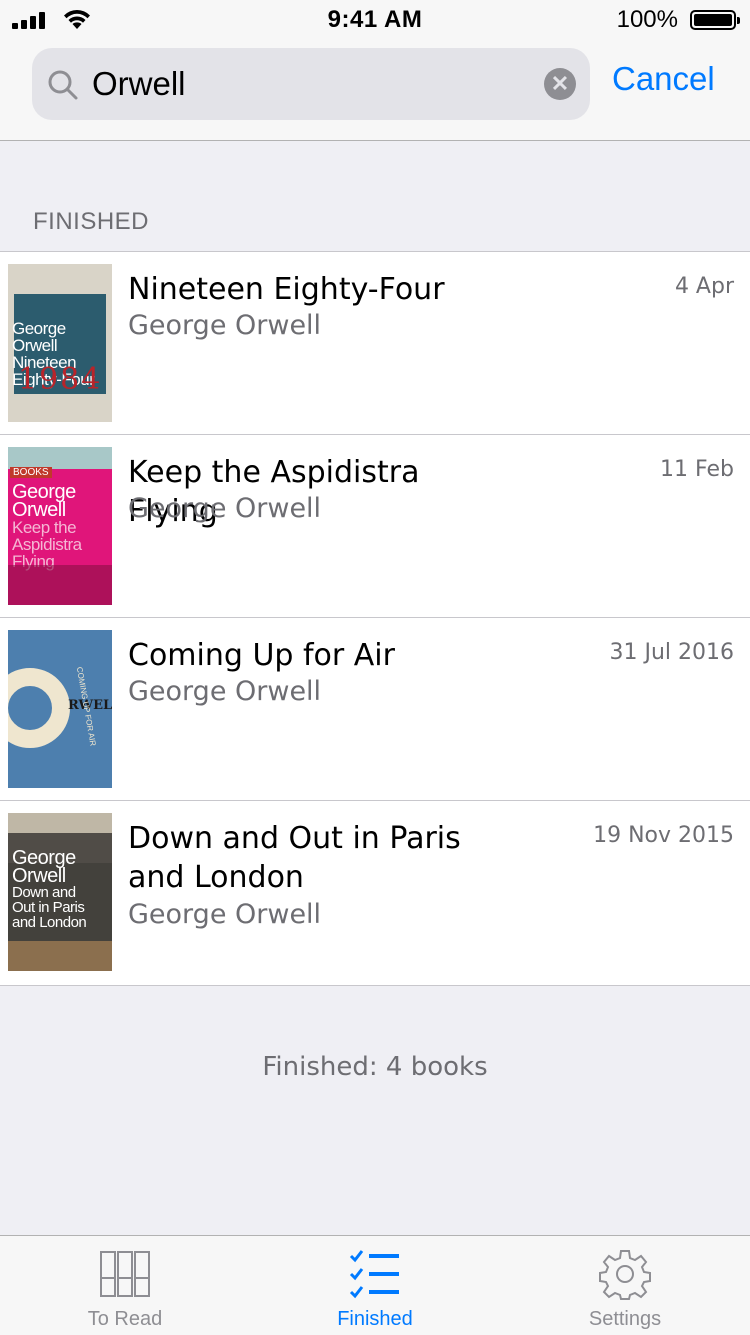  What do you see at coordinates (48, 907) in the screenshot?
I see `cover-text-line: Out in Paris` at bounding box center [48, 907].